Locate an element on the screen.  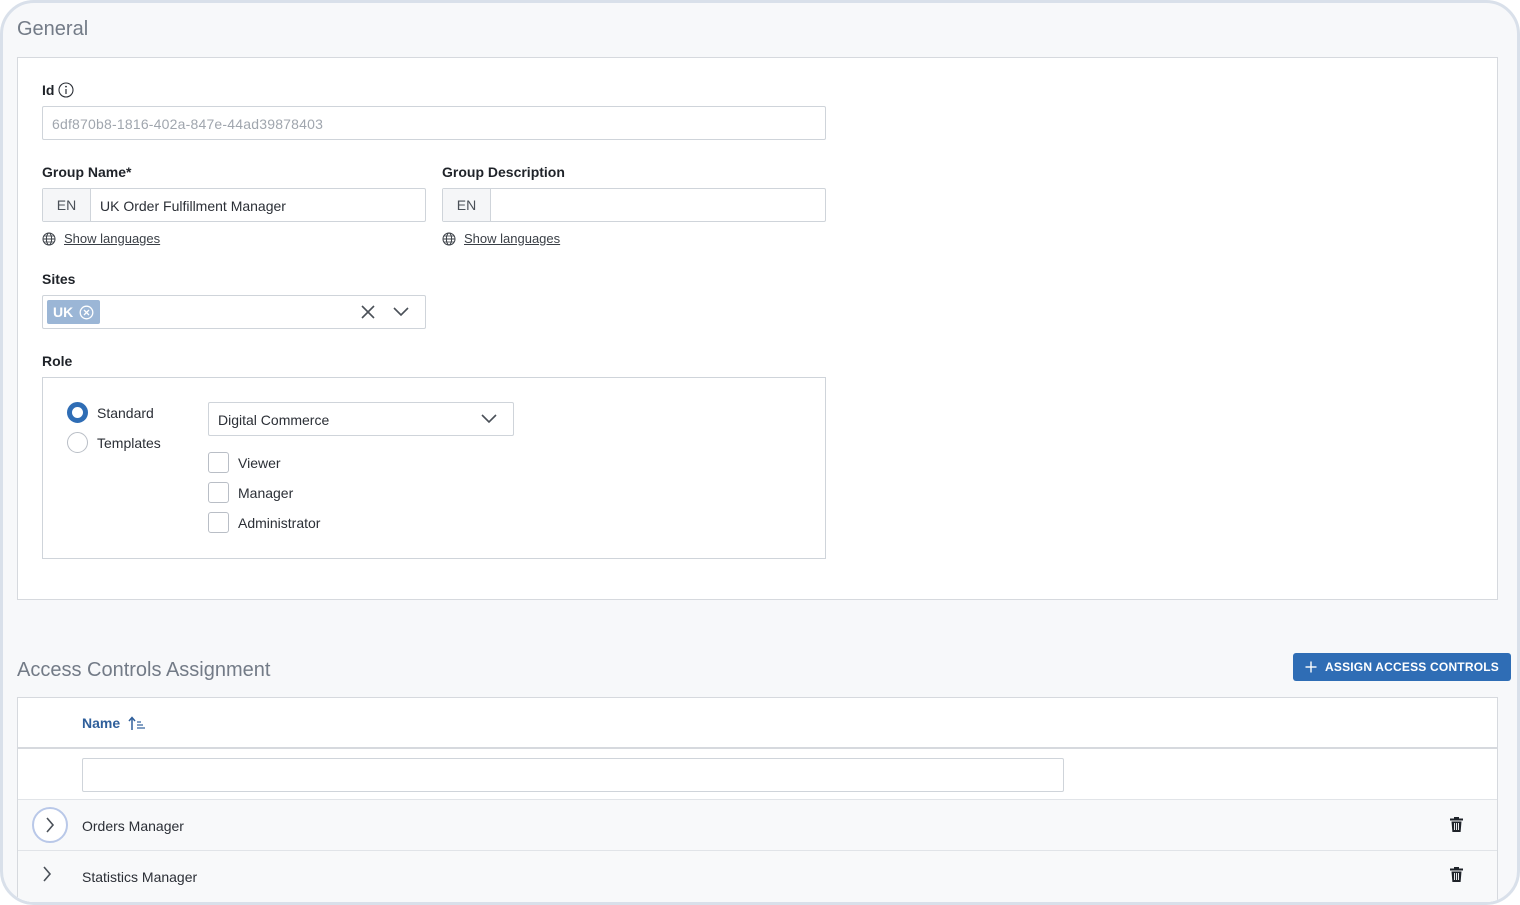
column-header-name: Name is located at coordinates (114, 723).